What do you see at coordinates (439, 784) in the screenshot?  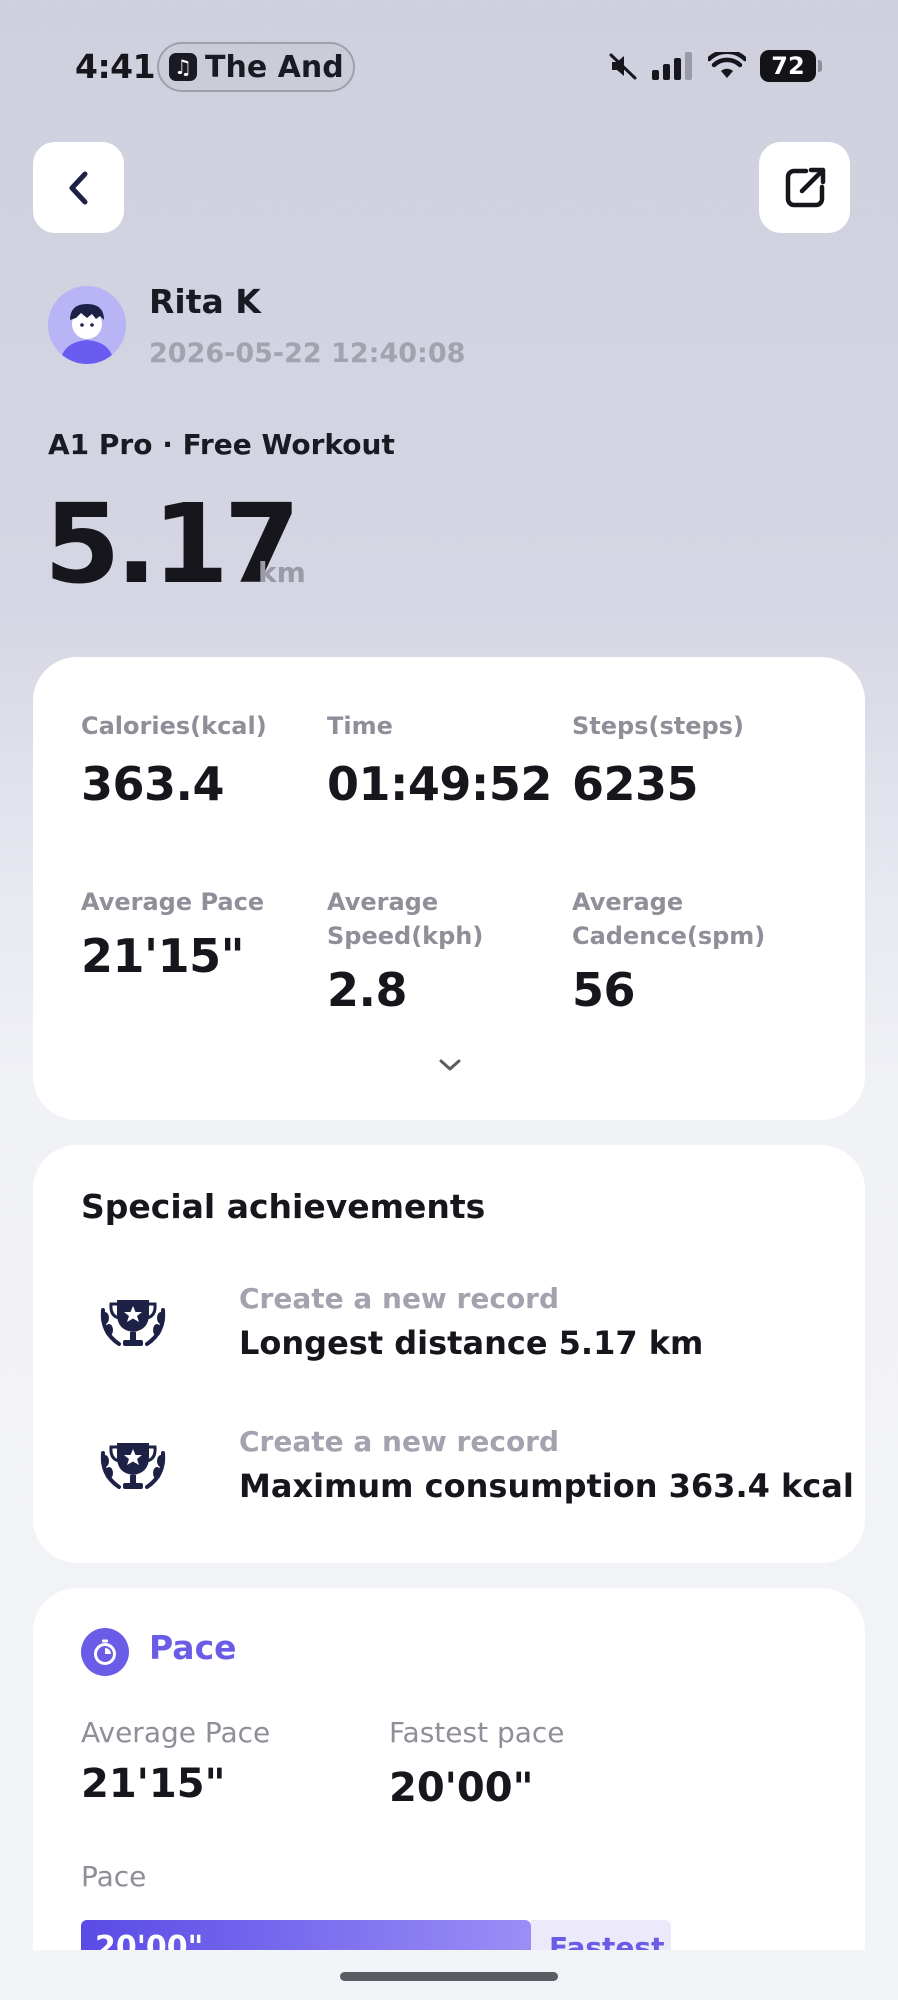 I see `stat-value: 01:49:52` at bounding box center [439, 784].